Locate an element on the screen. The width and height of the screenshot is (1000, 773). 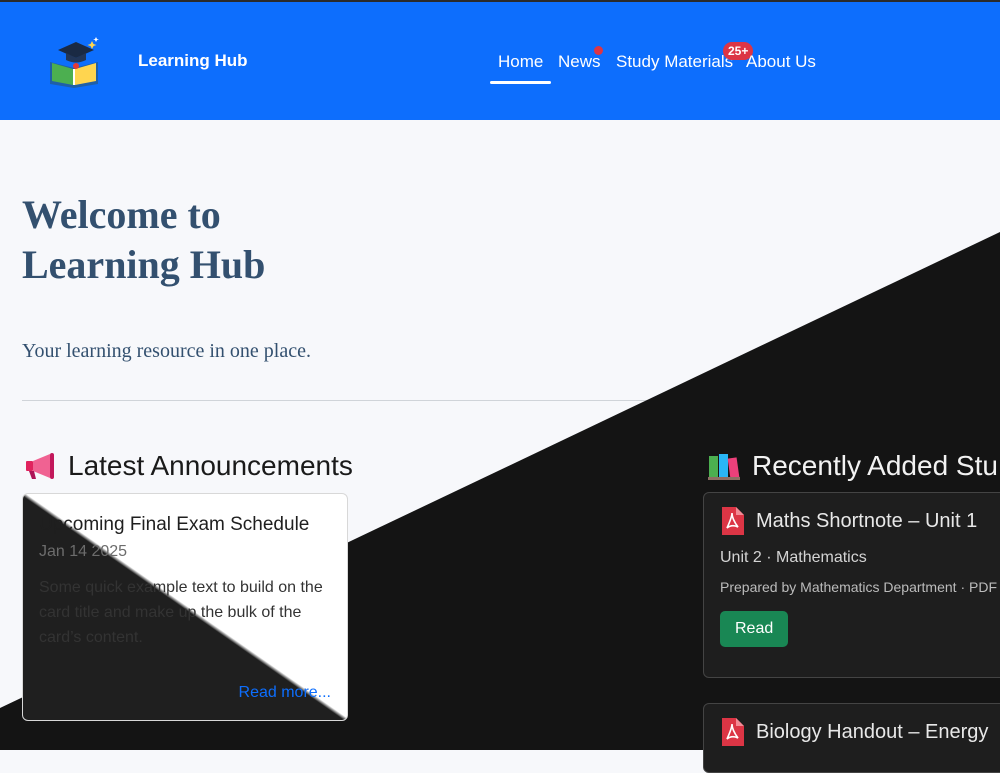
materials-heading: Recently Added Stu is located at coordinates (853, 466).